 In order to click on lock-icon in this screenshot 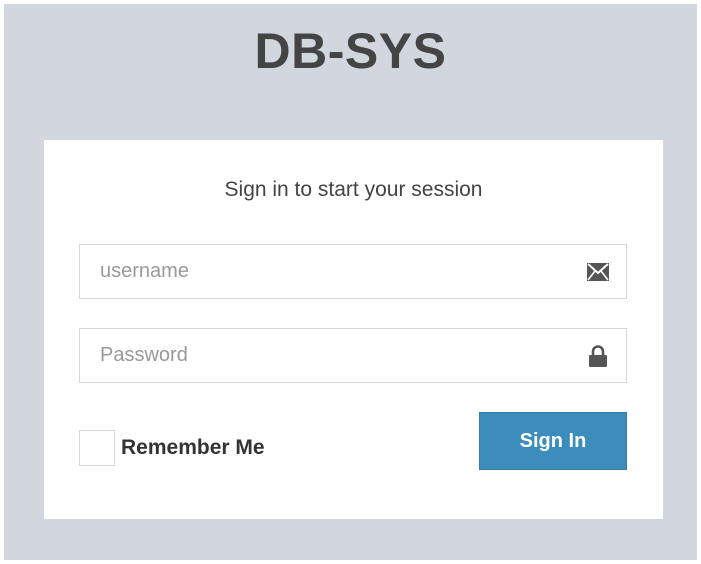, I will do `click(598, 356)`.